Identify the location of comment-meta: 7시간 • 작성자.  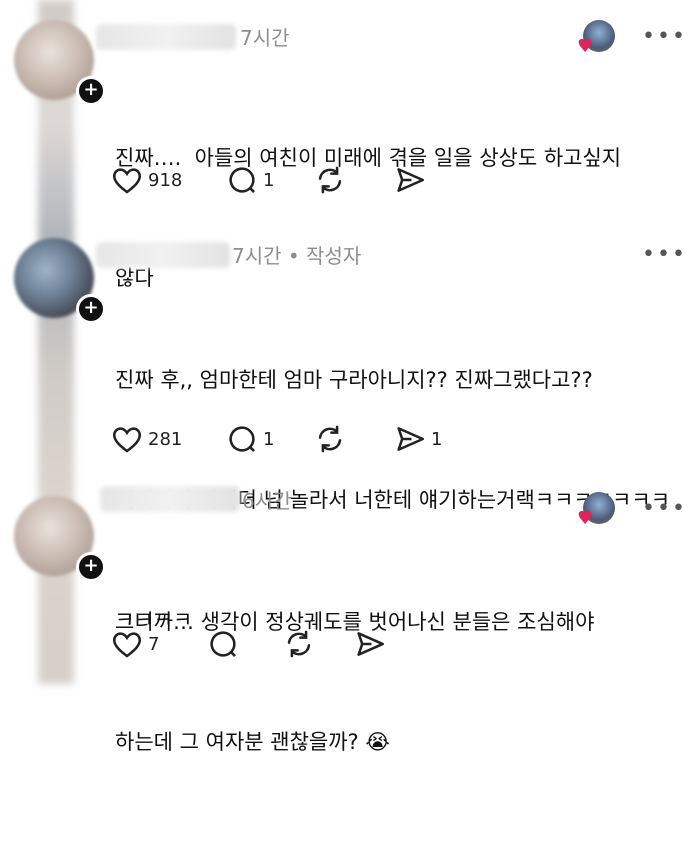
(296, 254).